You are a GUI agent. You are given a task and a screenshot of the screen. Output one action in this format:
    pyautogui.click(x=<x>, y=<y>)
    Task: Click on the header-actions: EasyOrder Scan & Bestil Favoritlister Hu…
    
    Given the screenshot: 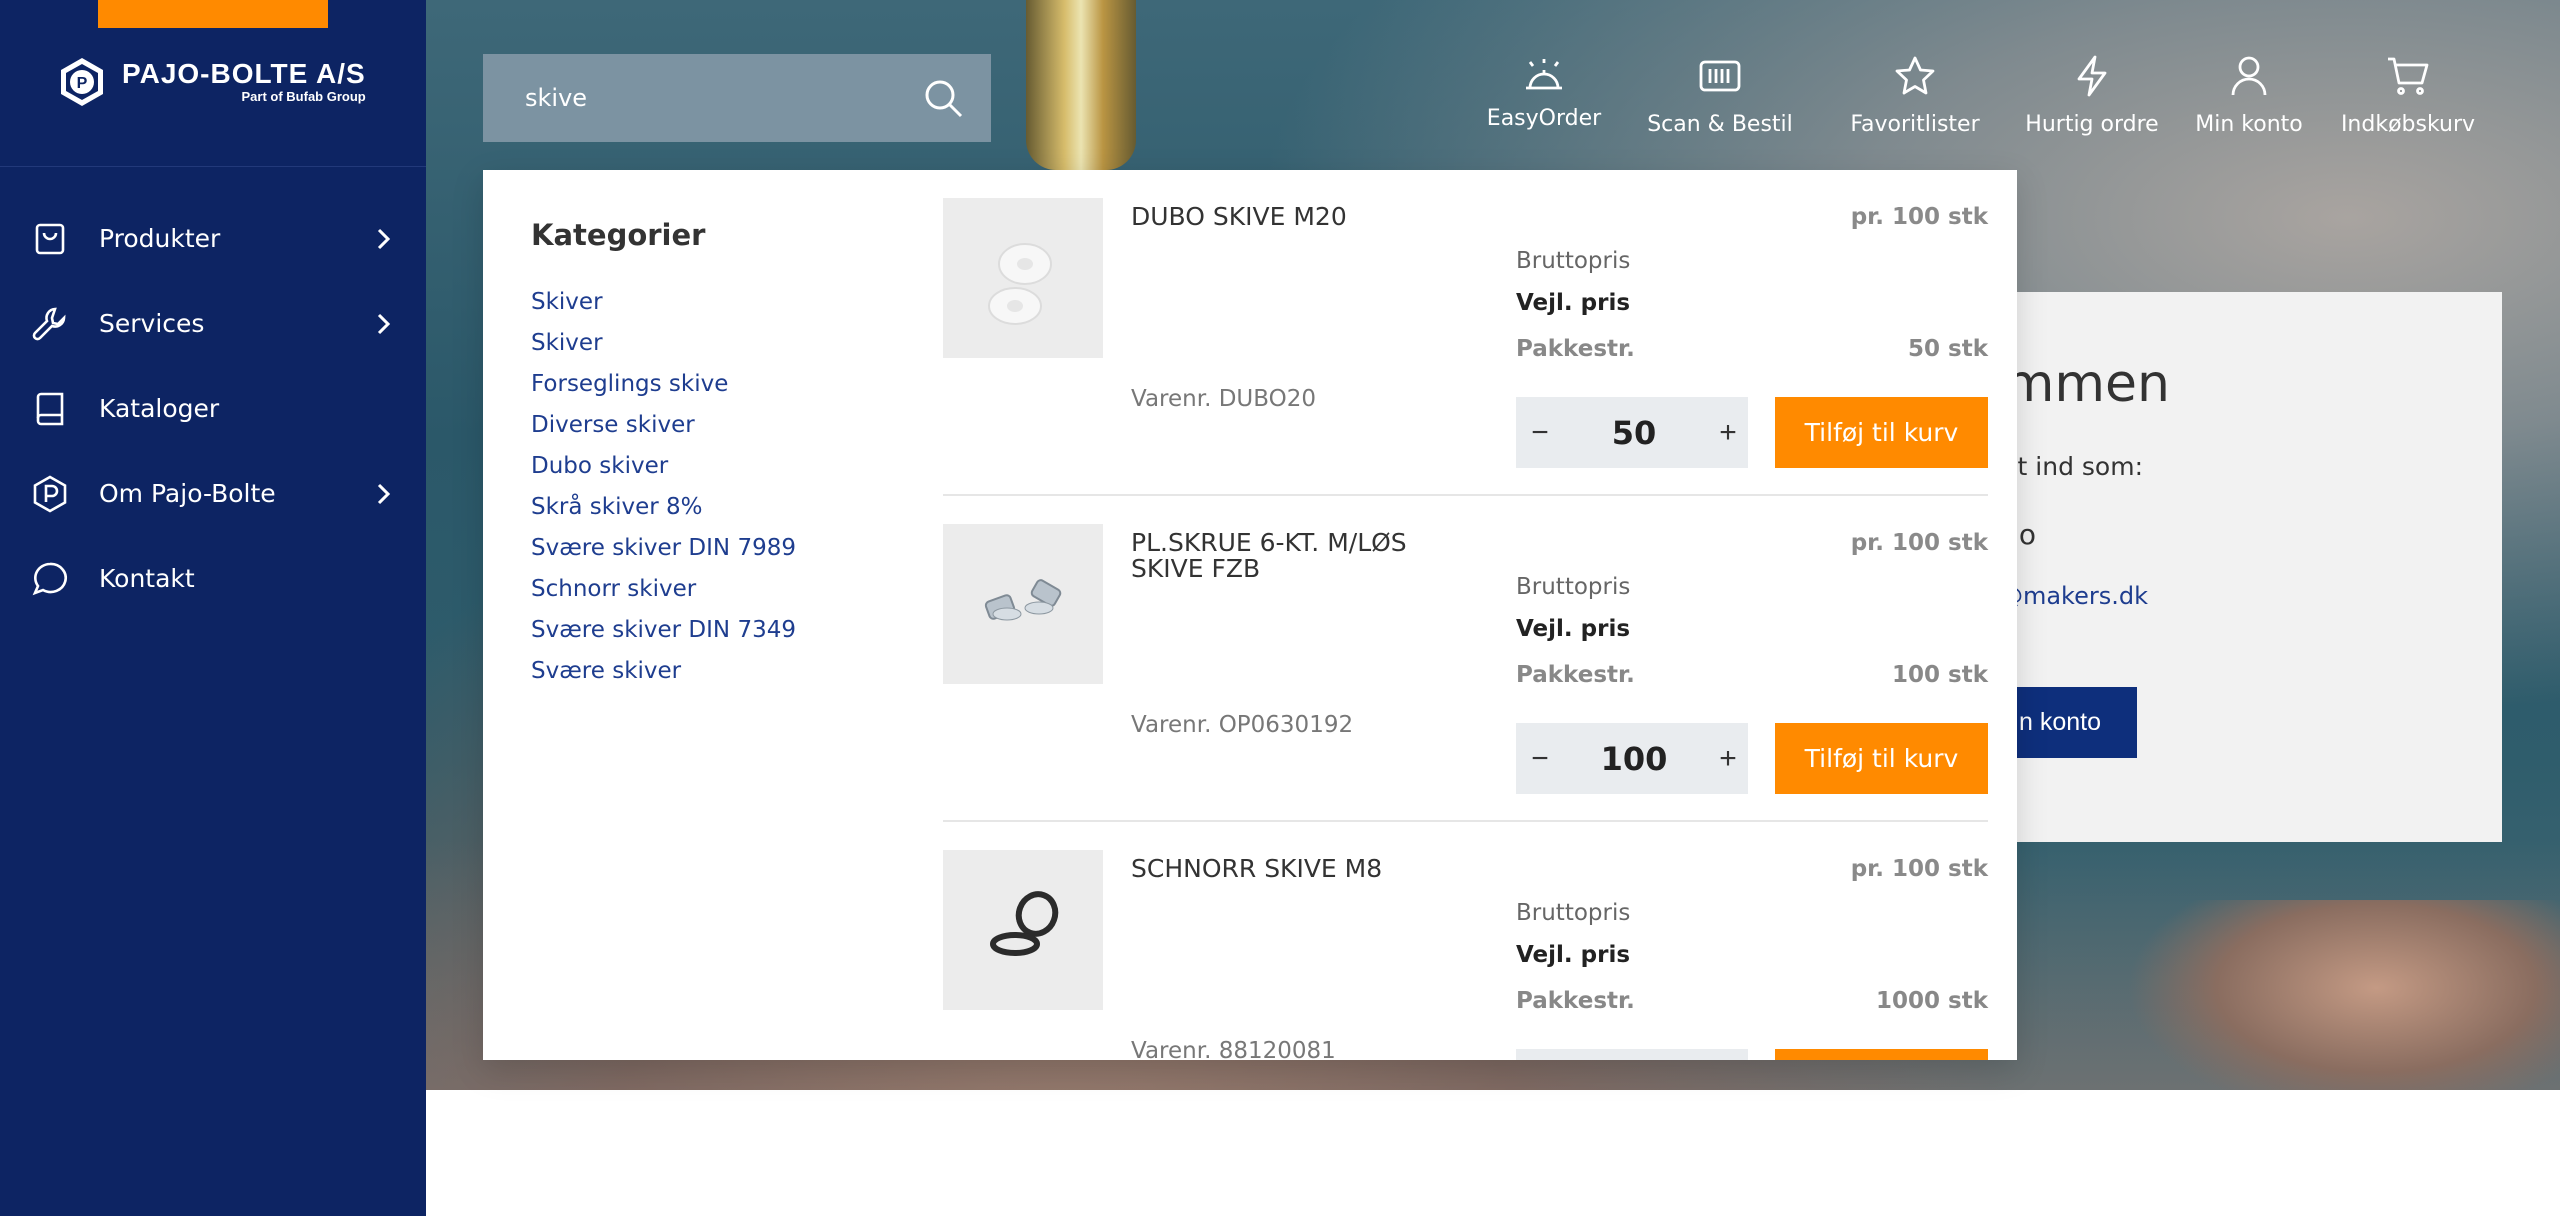 What is the action you would take?
    pyautogui.click(x=1979, y=95)
    